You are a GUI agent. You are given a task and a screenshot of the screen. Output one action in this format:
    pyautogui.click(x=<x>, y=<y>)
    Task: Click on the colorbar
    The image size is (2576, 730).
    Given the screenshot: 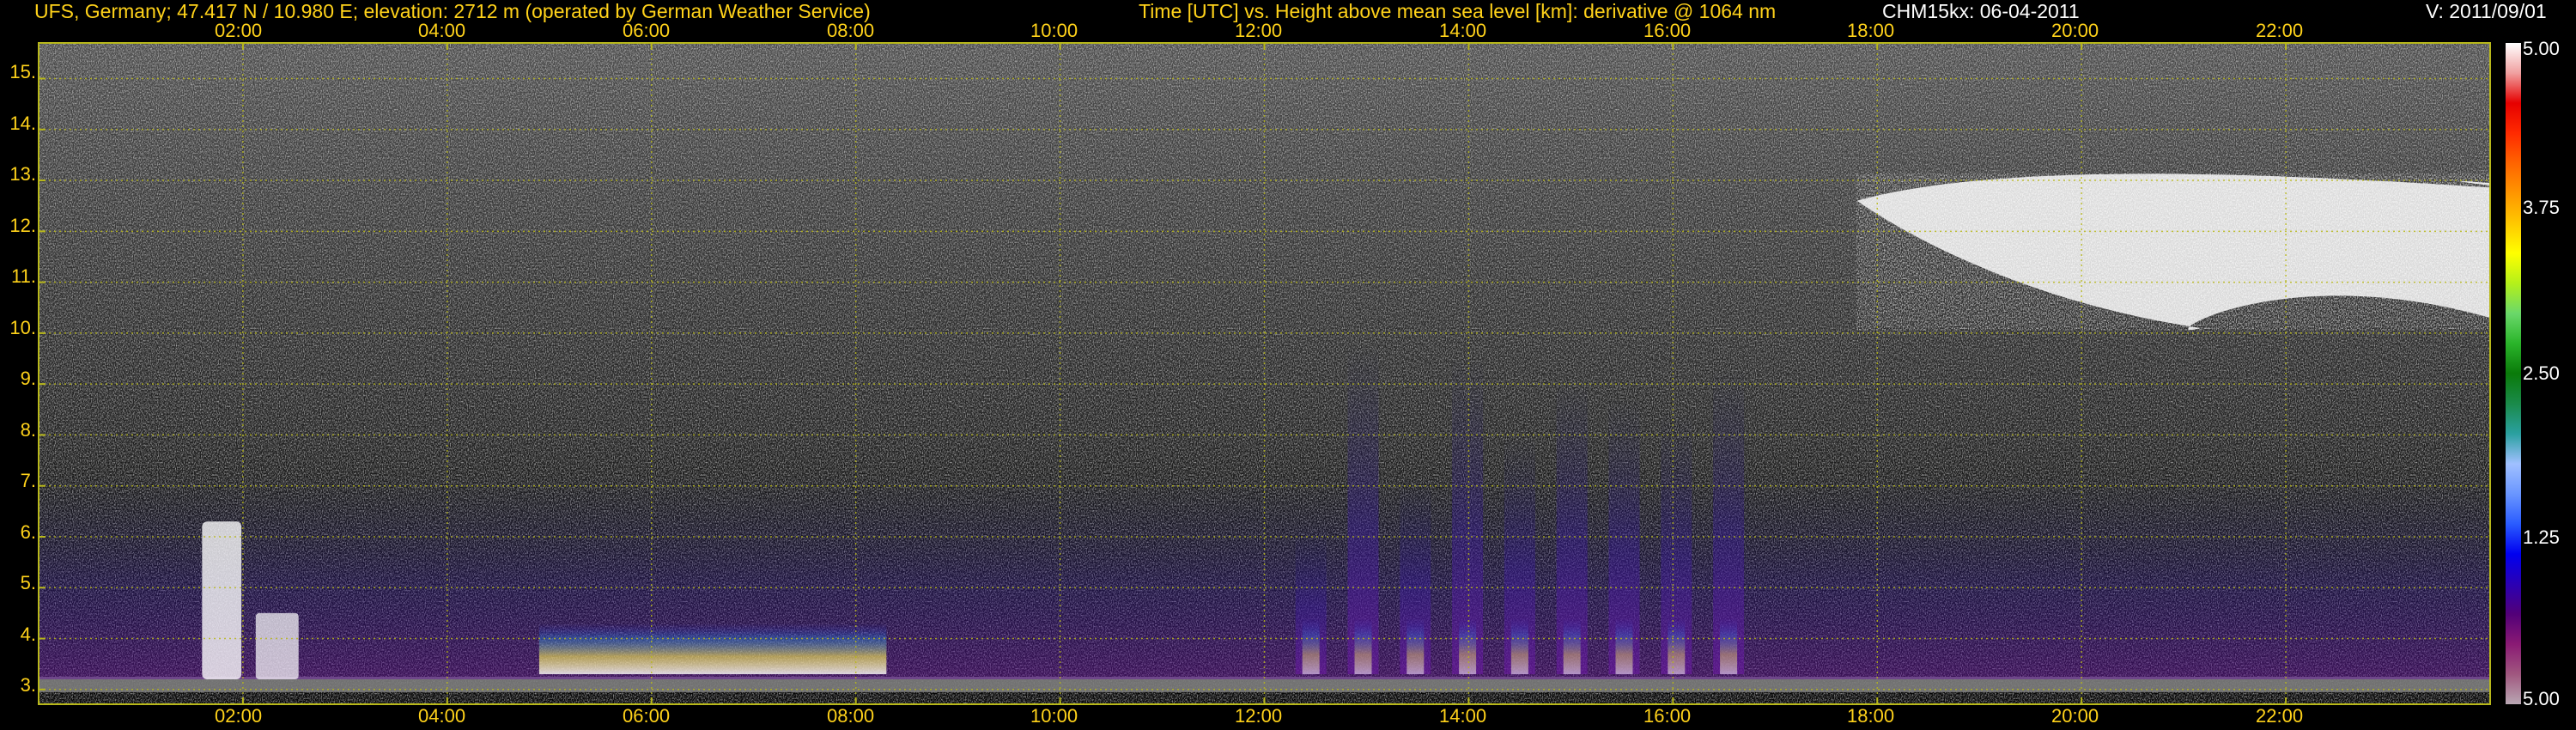 What is the action you would take?
    pyautogui.click(x=2514, y=373)
    